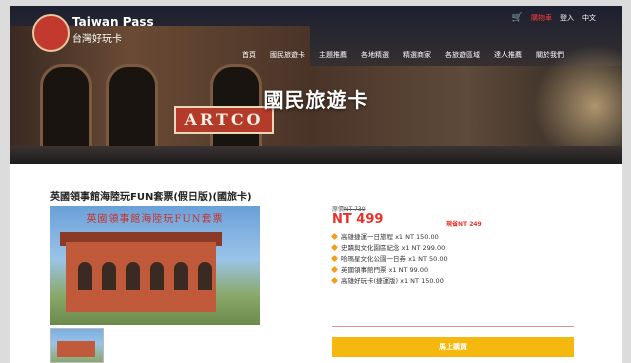 The image size is (631, 363). I want to click on item-text: 高雄捷運一日旅程 x1 NT 150.00, so click(390, 237).